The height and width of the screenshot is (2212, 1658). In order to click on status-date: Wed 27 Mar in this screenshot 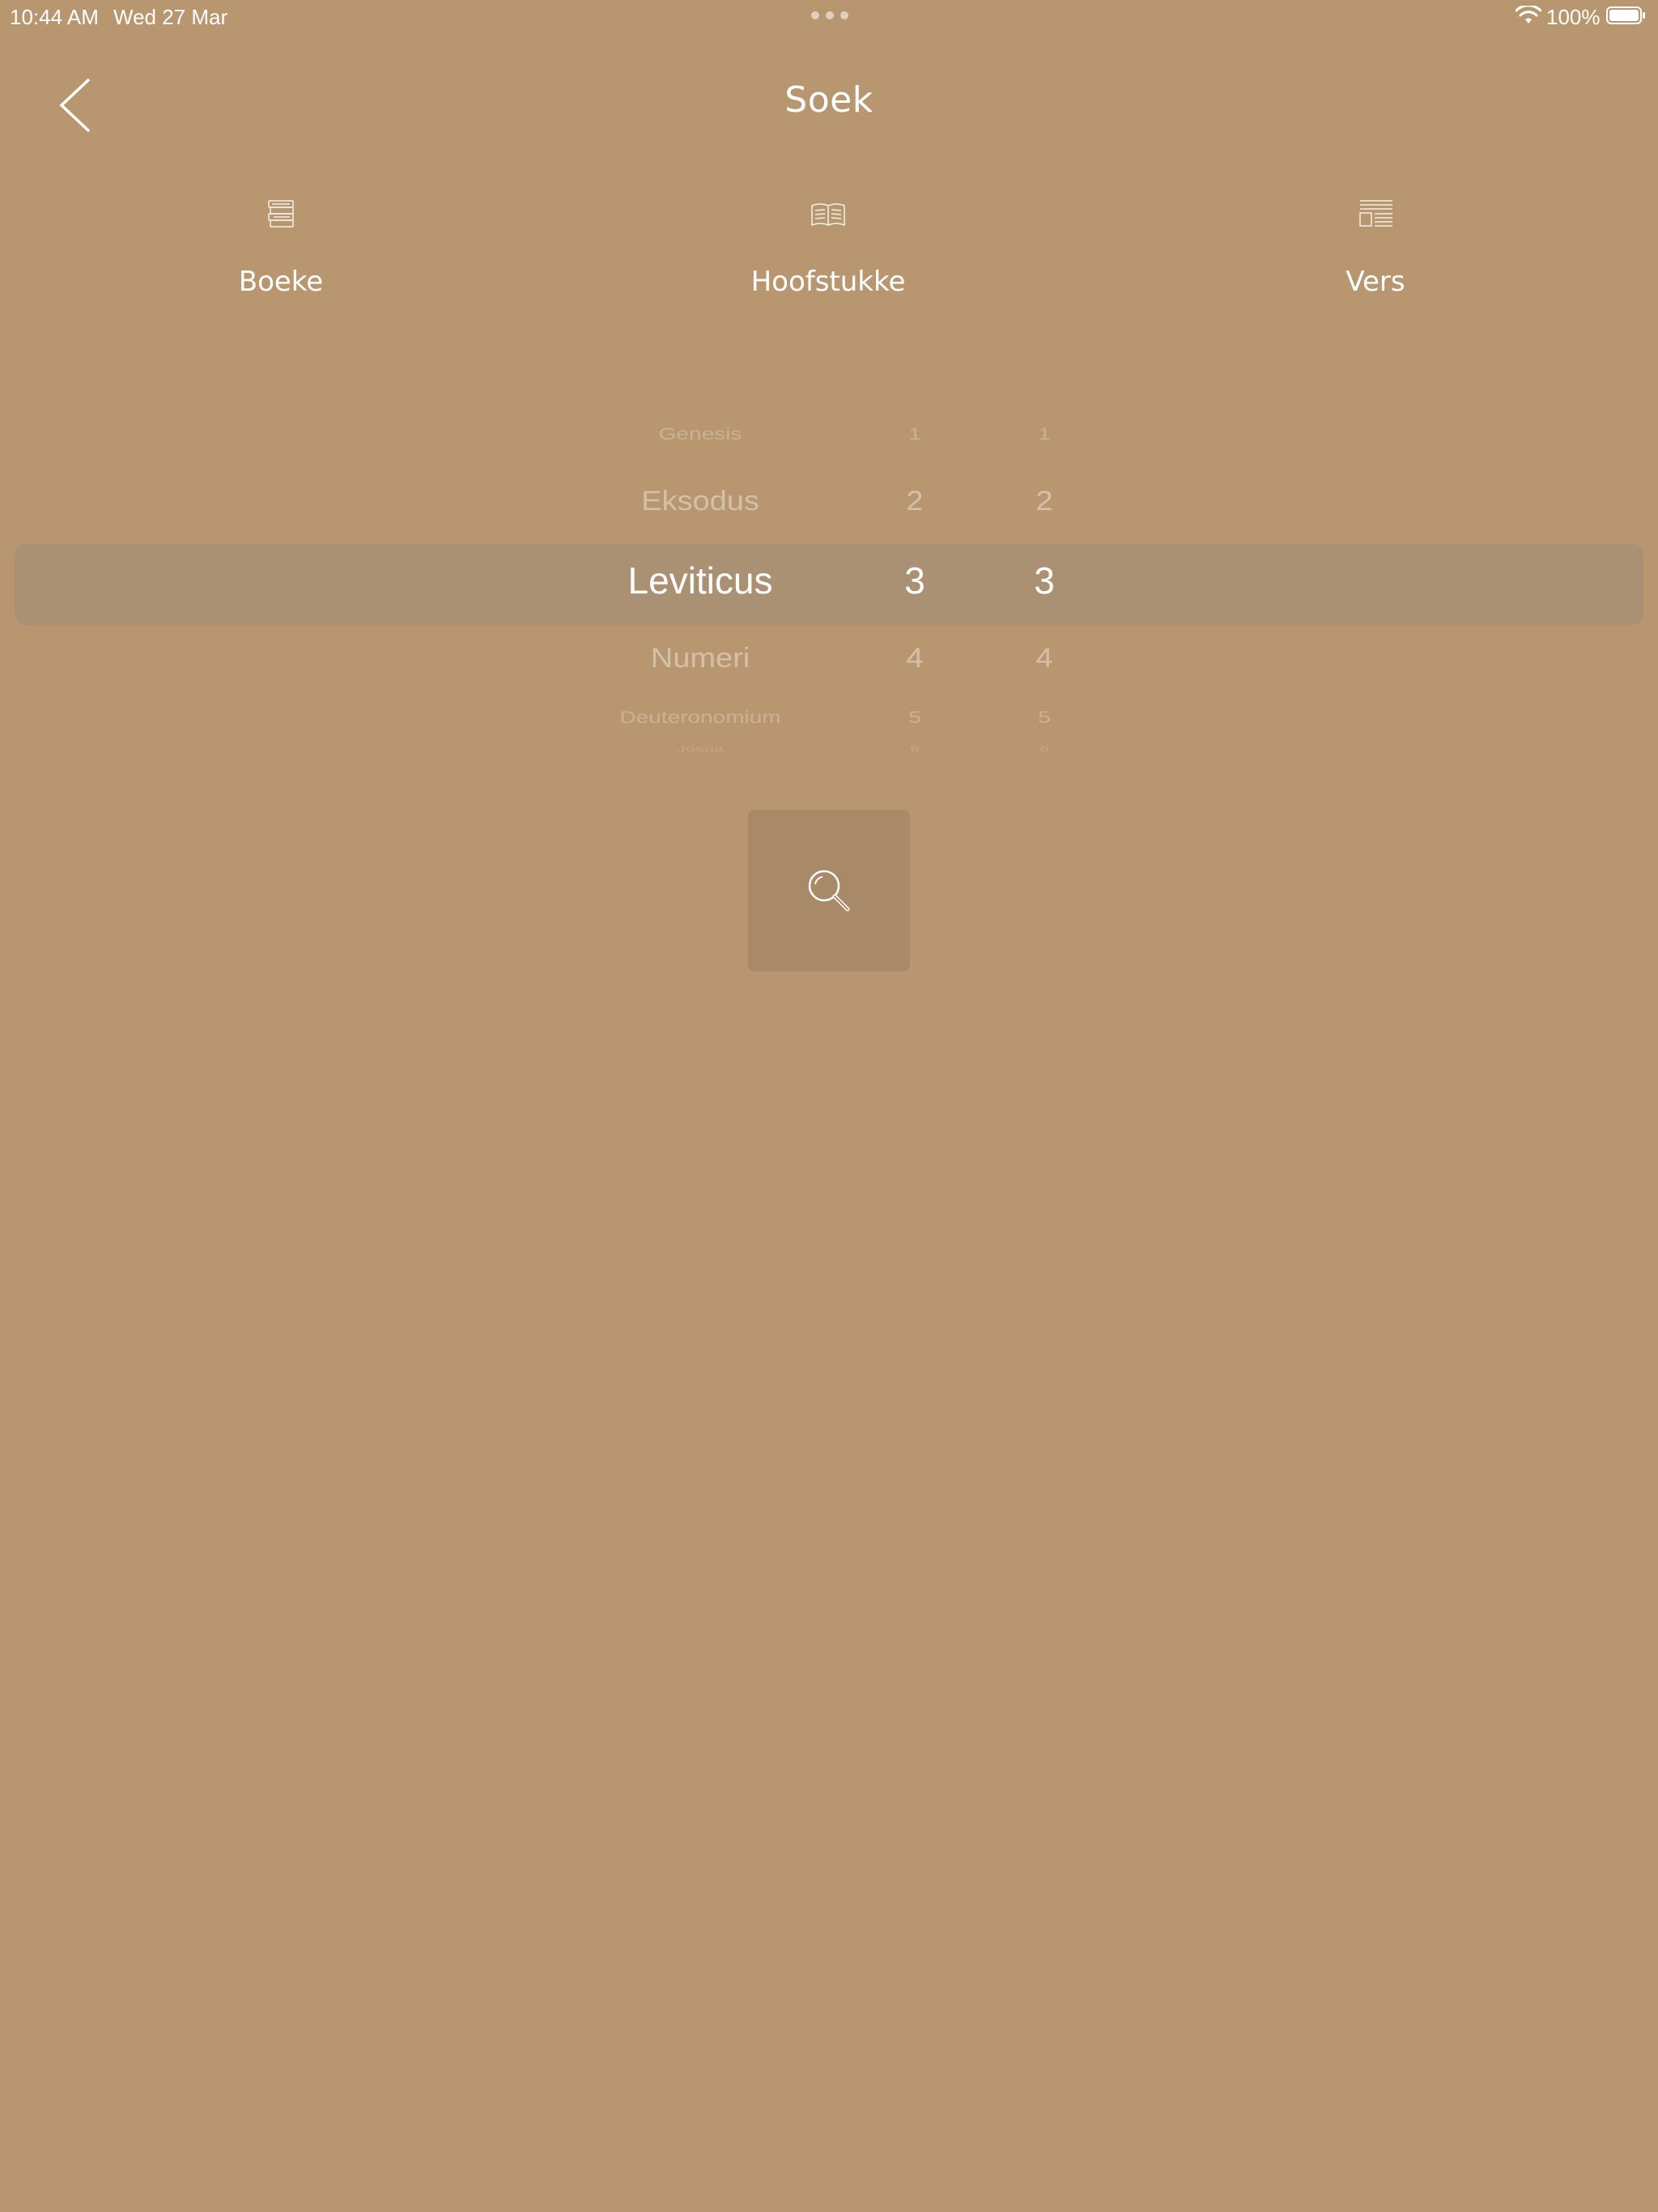, I will do `click(170, 17)`.